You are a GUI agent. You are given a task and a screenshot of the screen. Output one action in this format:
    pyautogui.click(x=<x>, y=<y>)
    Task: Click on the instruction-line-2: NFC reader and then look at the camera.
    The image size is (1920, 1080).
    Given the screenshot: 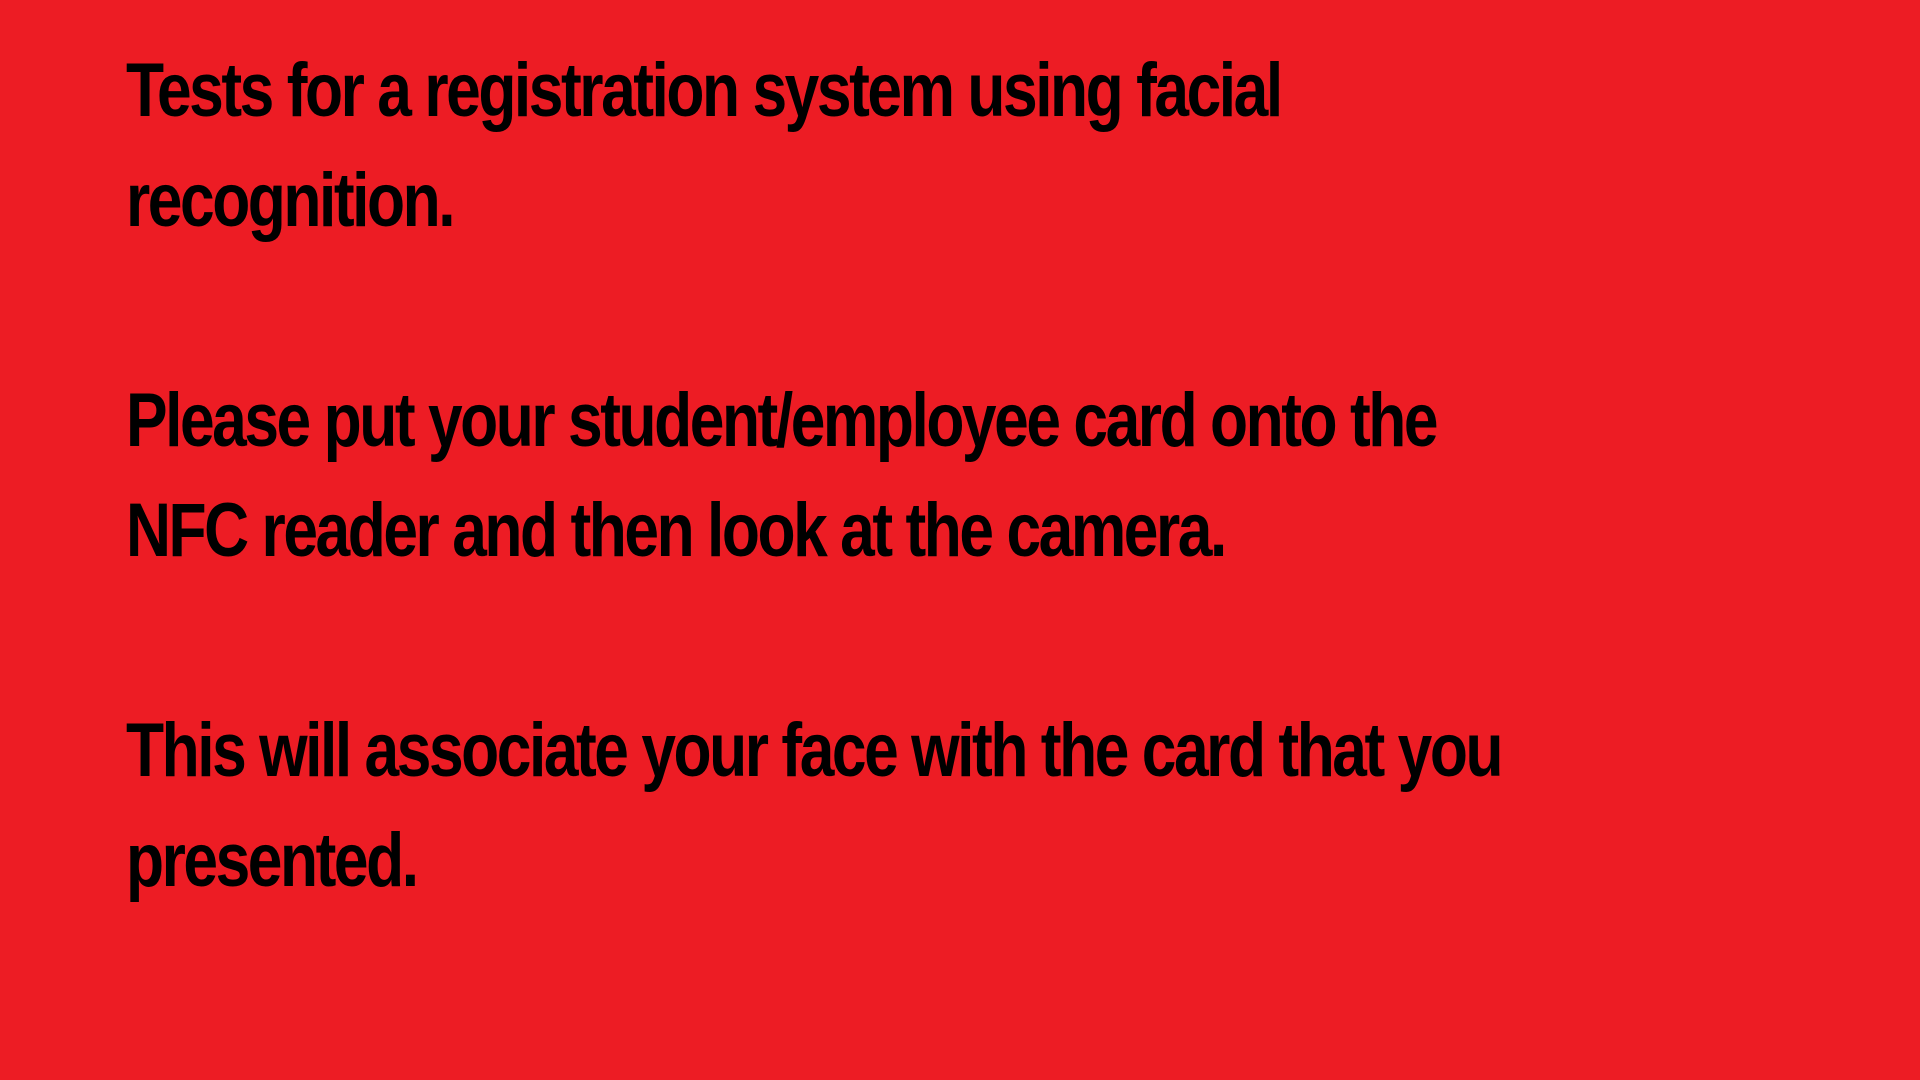 What is the action you would take?
    pyautogui.click(x=676, y=530)
    